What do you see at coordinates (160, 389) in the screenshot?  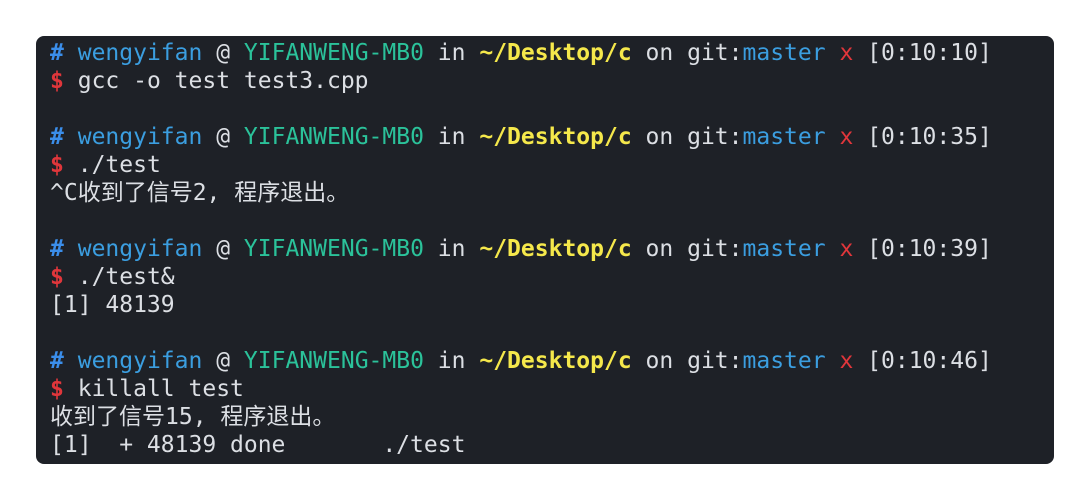 I see `command-text: killall test` at bounding box center [160, 389].